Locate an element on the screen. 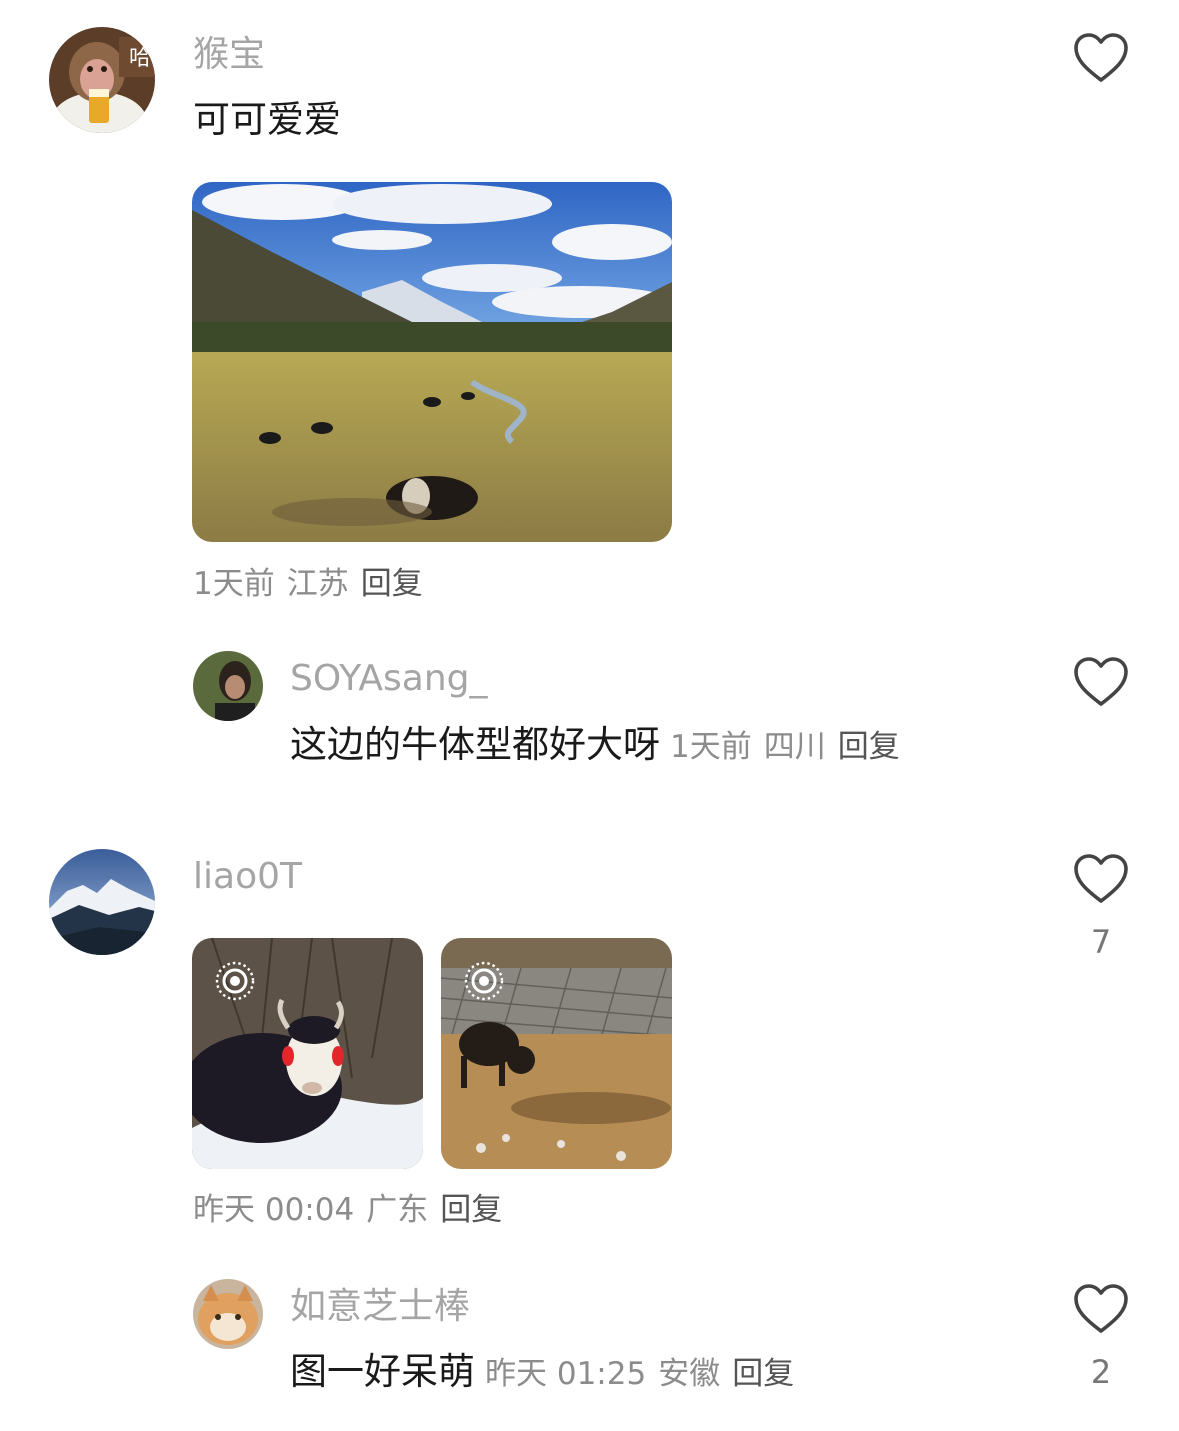 Image resolution: width=1179 pixels, height=1431 pixels. comment-location: 江苏 is located at coordinates (317, 584).